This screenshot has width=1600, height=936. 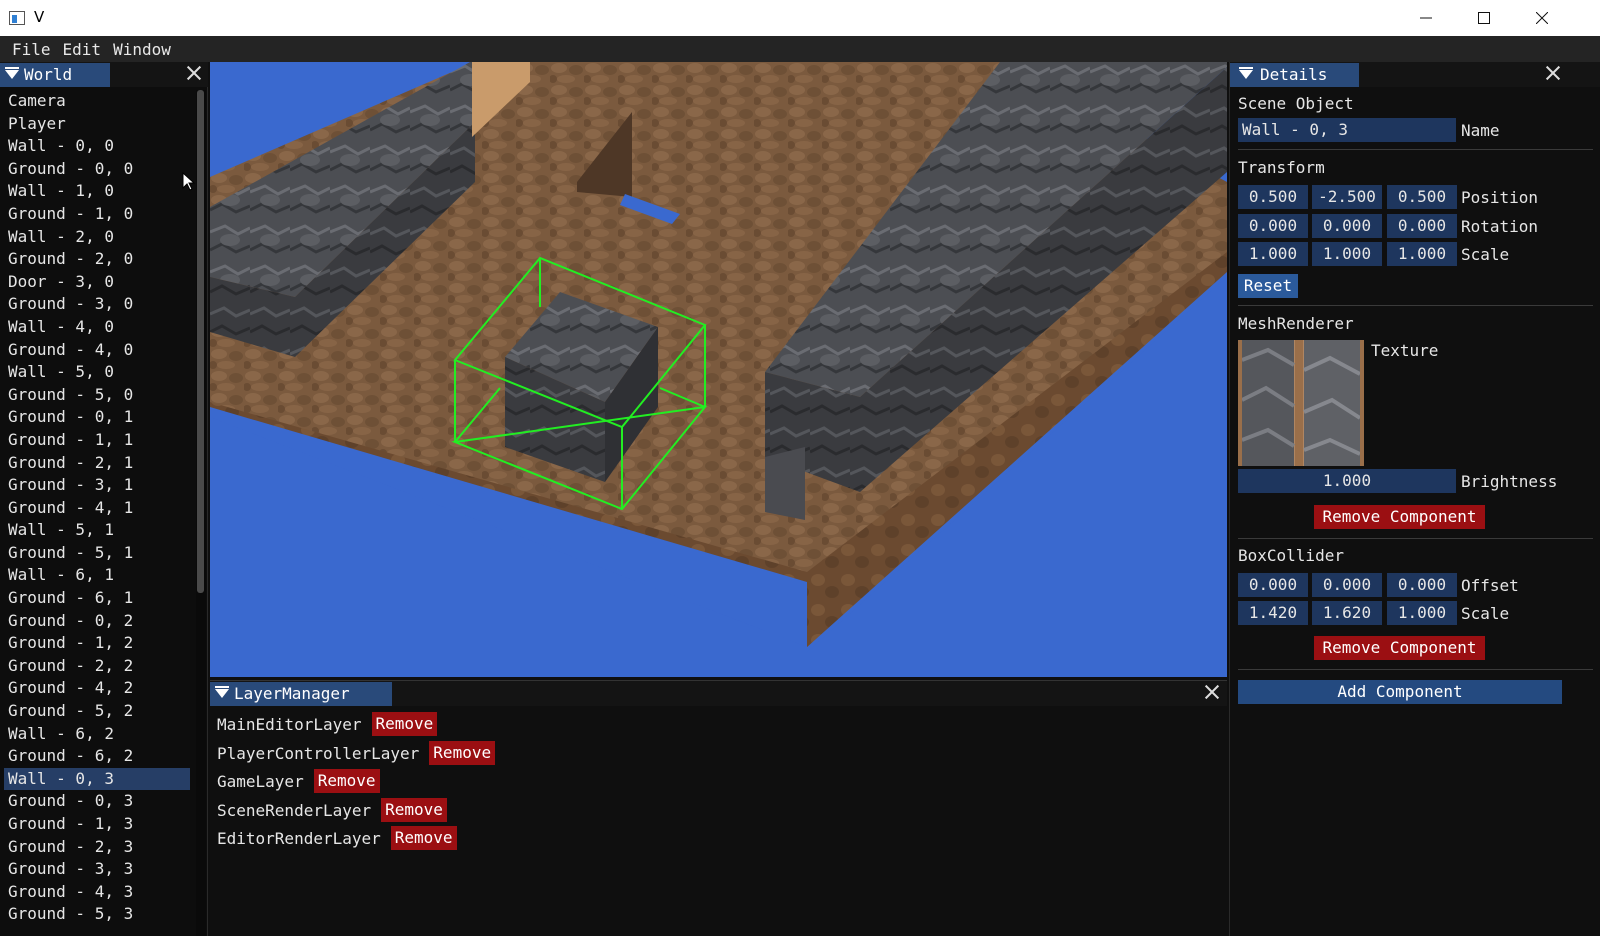 I want to click on minimize-button, so click(x=1426, y=18).